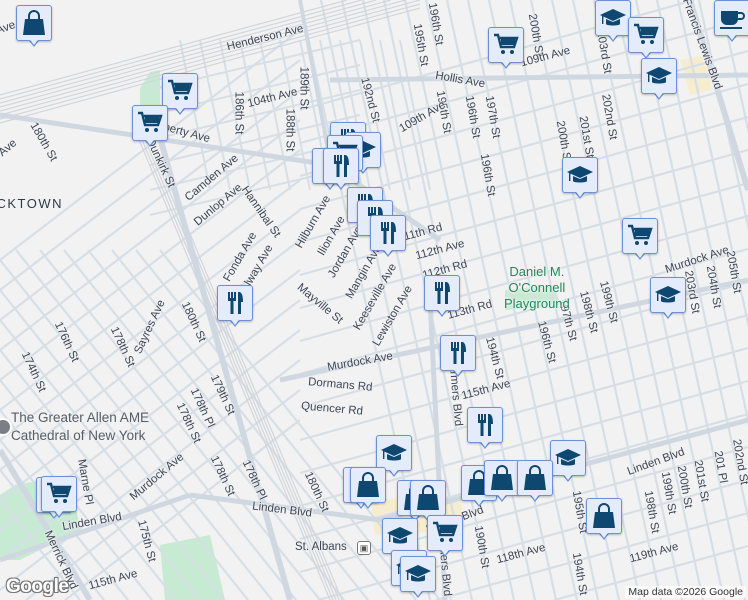 The height and width of the screenshot is (600, 748). What do you see at coordinates (364, 548) in the screenshot?
I see `train-icon: ▣` at bounding box center [364, 548].